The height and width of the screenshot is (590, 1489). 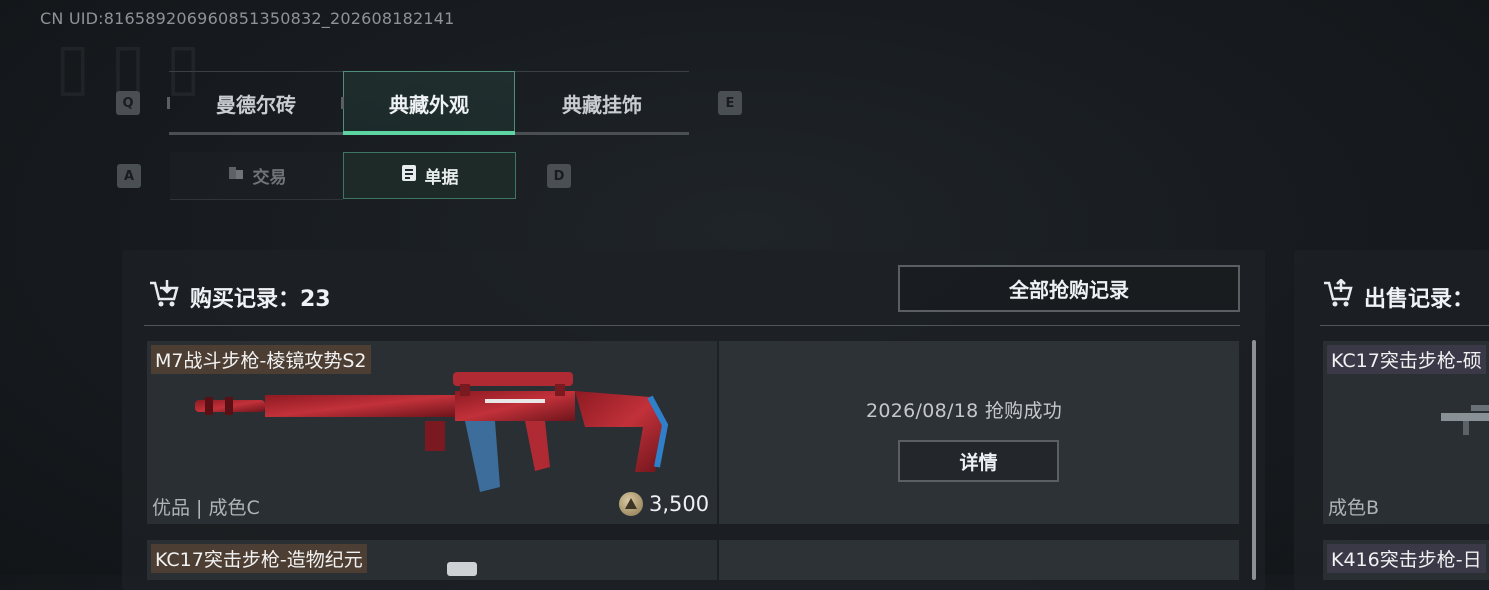 I want to click on currency-coin-icon, so click(x=631, y=504).